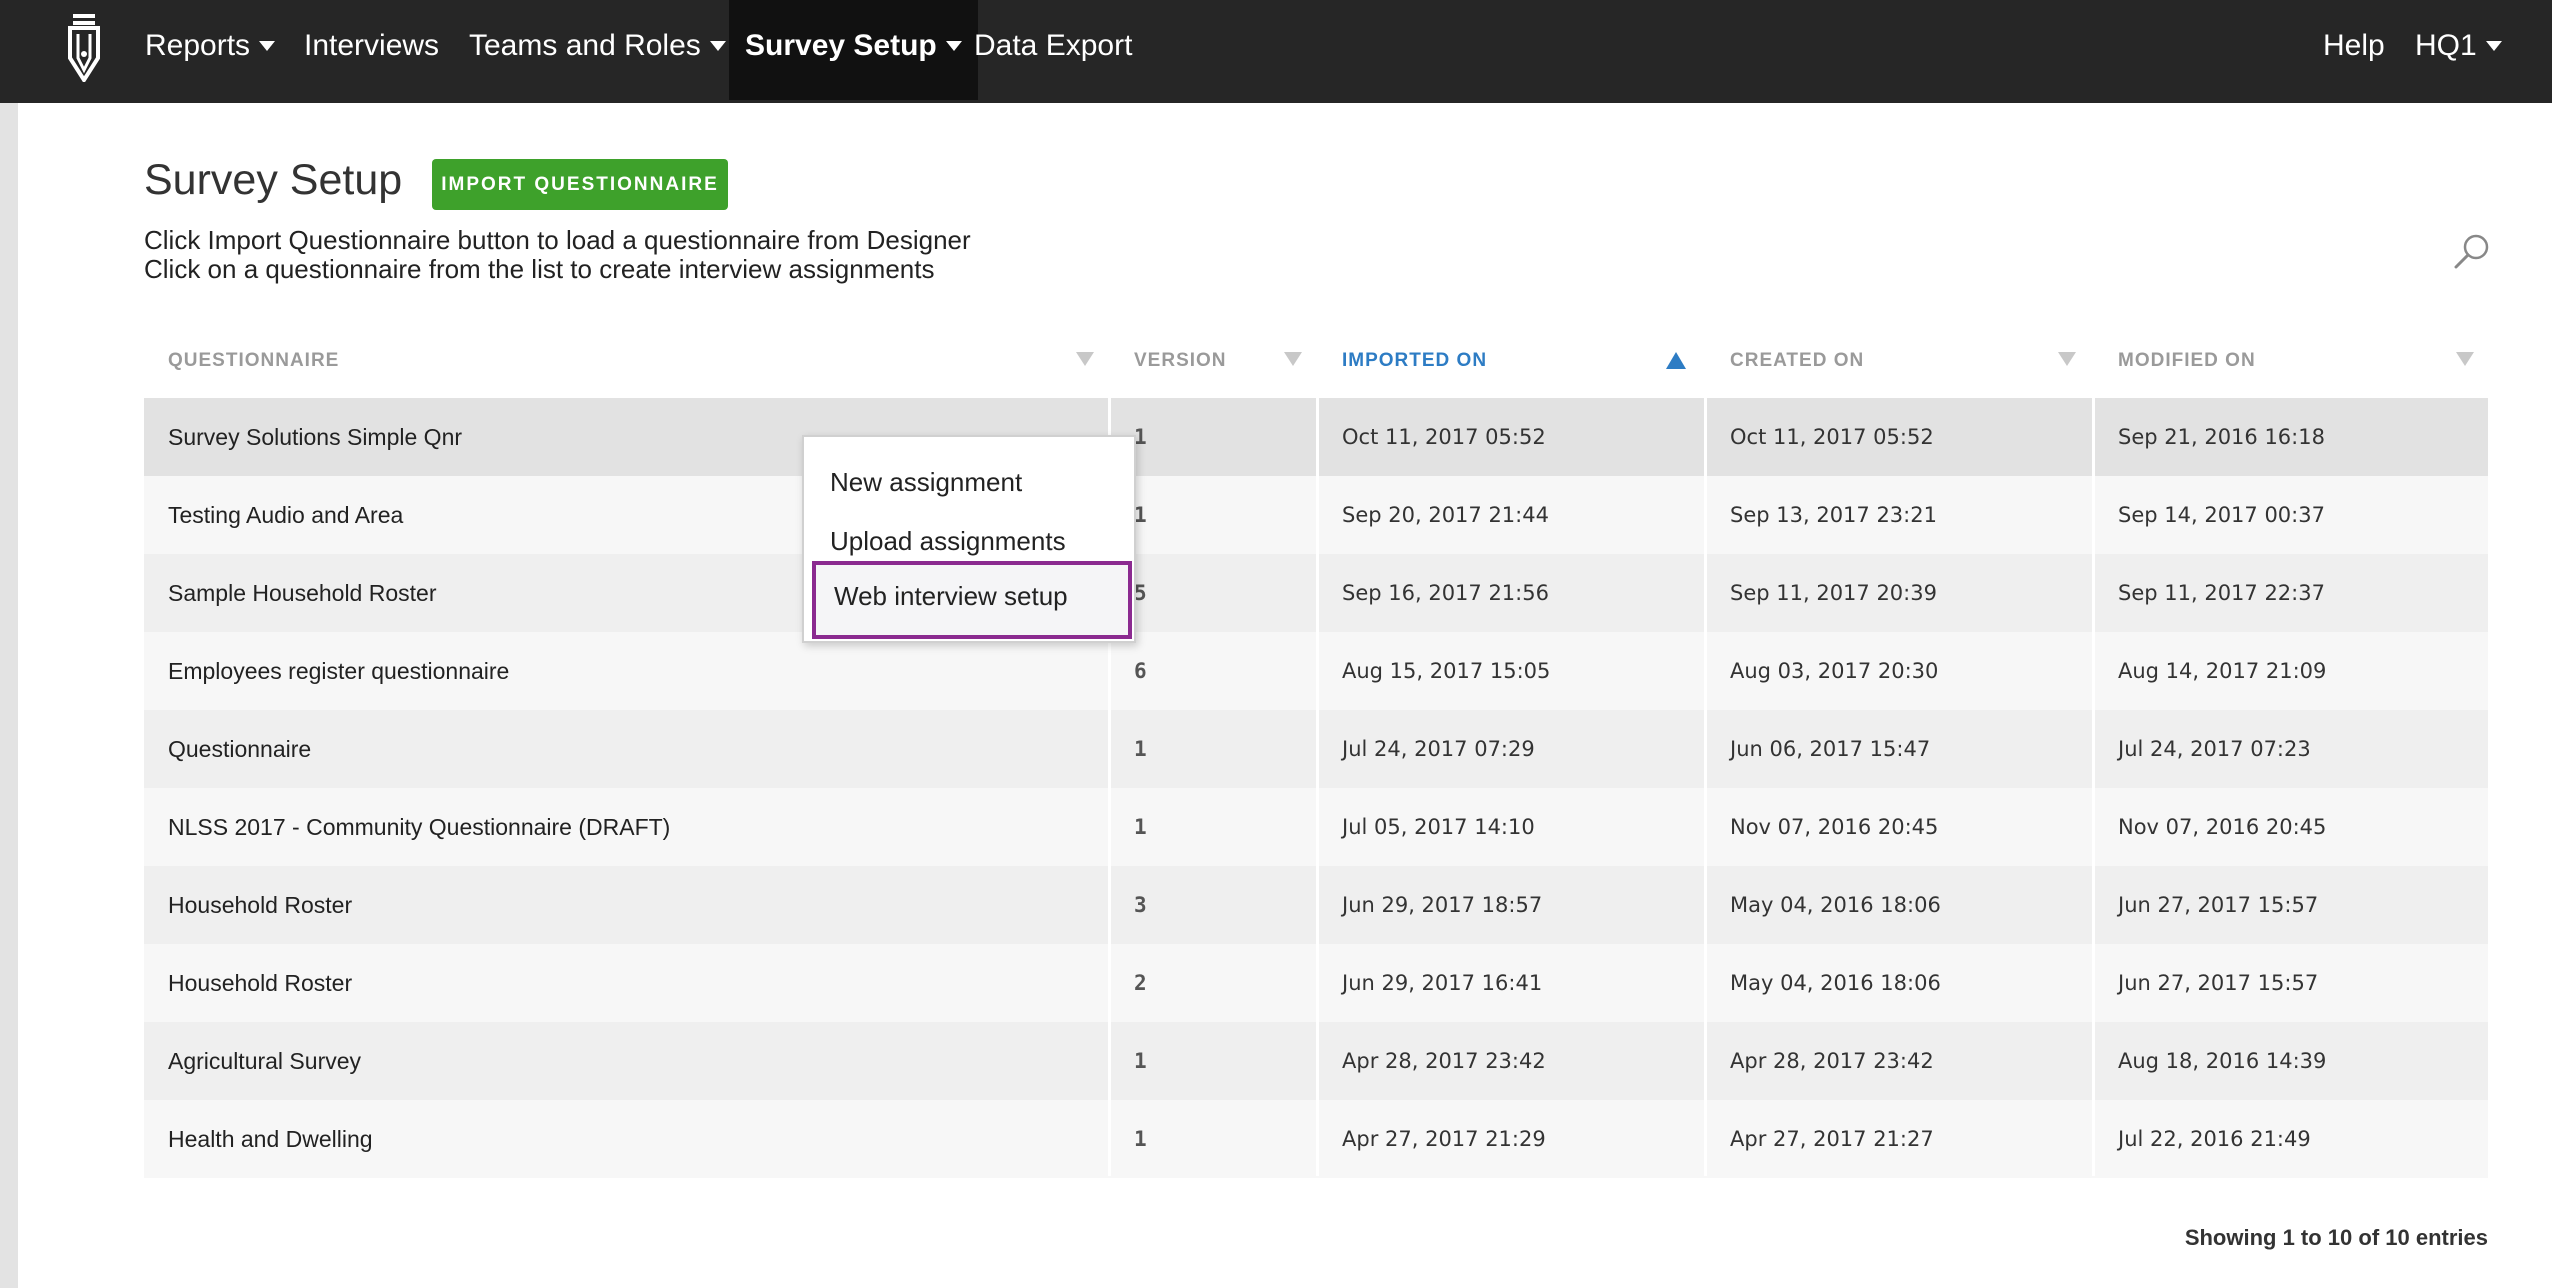 This screenshot has height=1288, width=2552. I want to click on nav-teams-label: Teams and Roles, so click(585, 45).